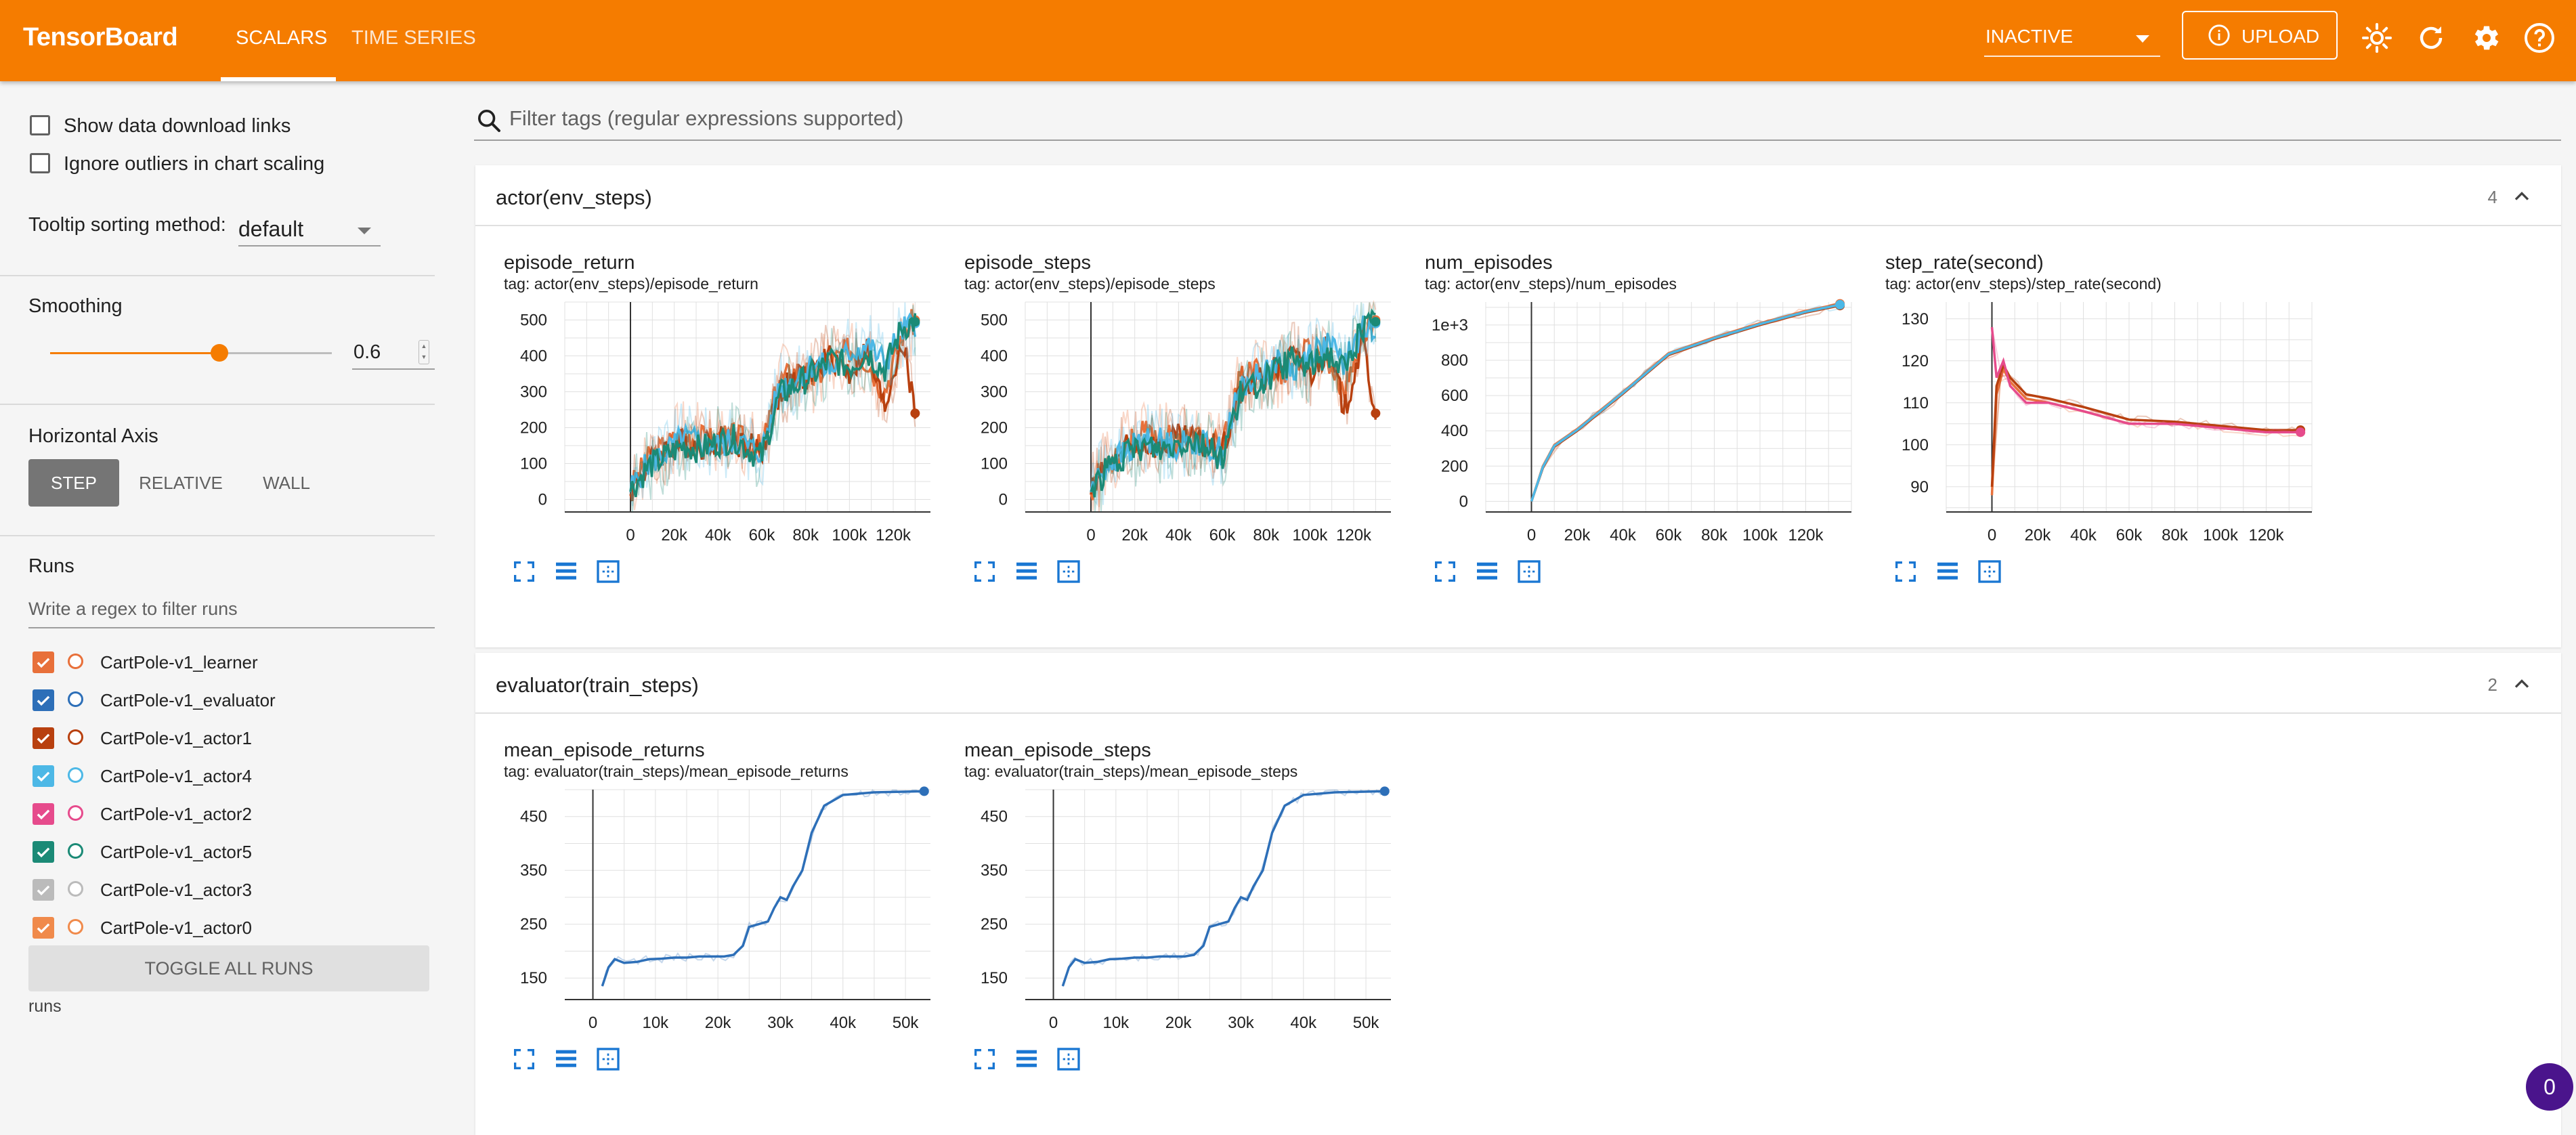 The width and height of the screenshot is (2576, 1135). Describe the element at coordinates (40, 125) in the screenshot. I see `show-download-links-checkbox` at that location.